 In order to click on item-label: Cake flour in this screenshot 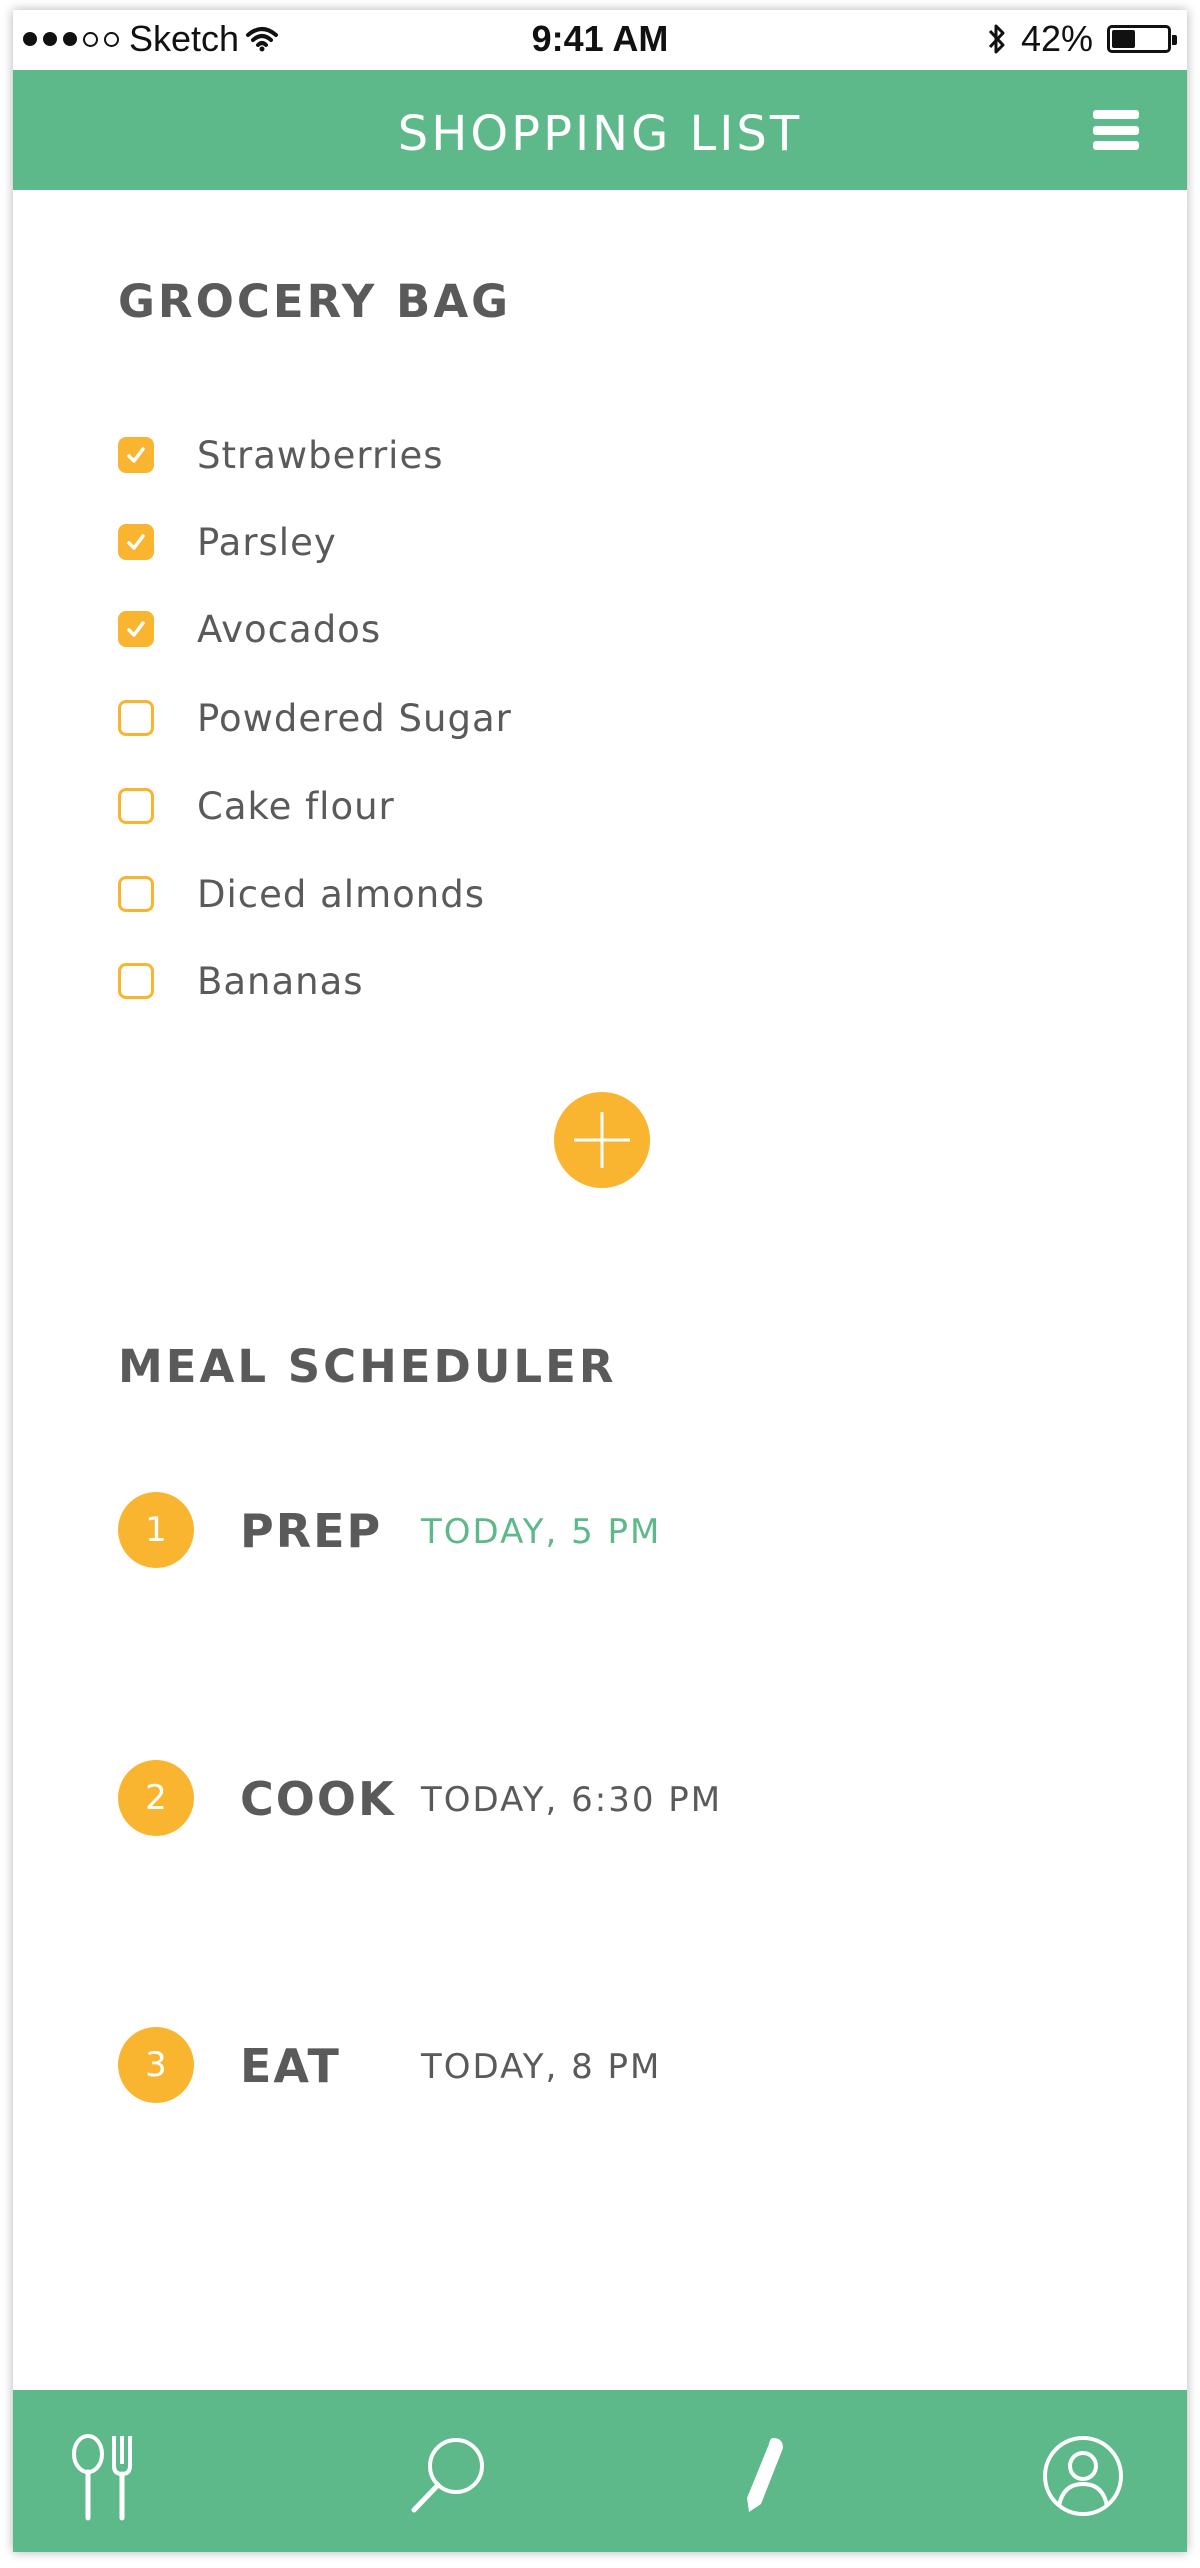, I will do `click(296, 806)`.